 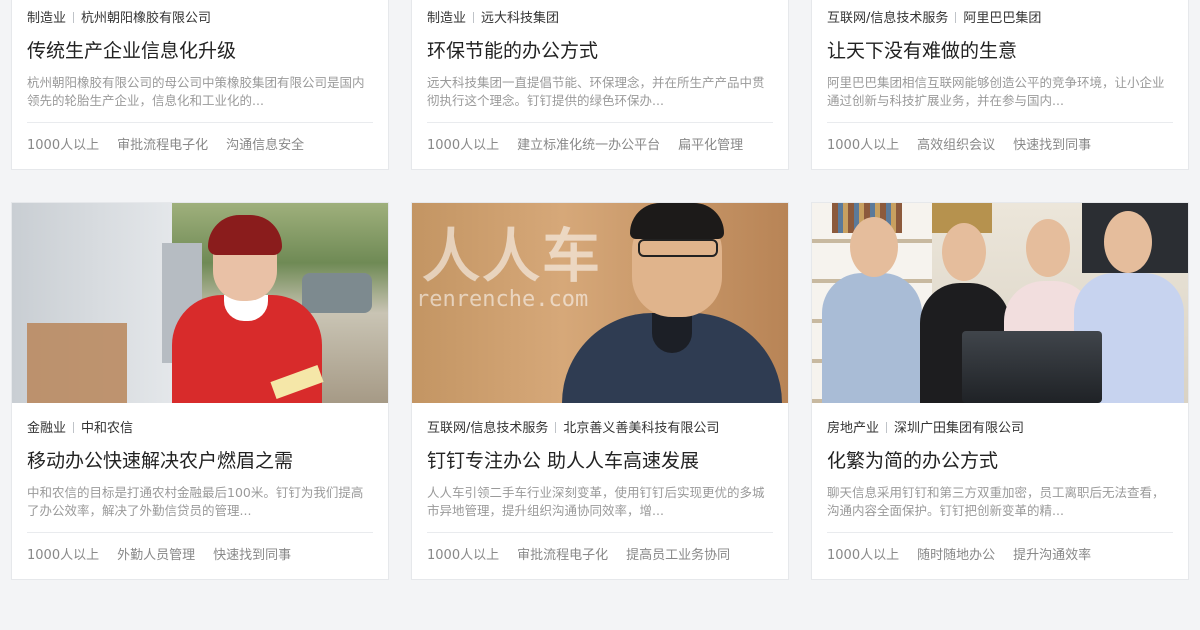 I want to click on card-tags: 1000人以上 建立标准化统一办公平台 扁平化管理, so click(x=600, y=146).